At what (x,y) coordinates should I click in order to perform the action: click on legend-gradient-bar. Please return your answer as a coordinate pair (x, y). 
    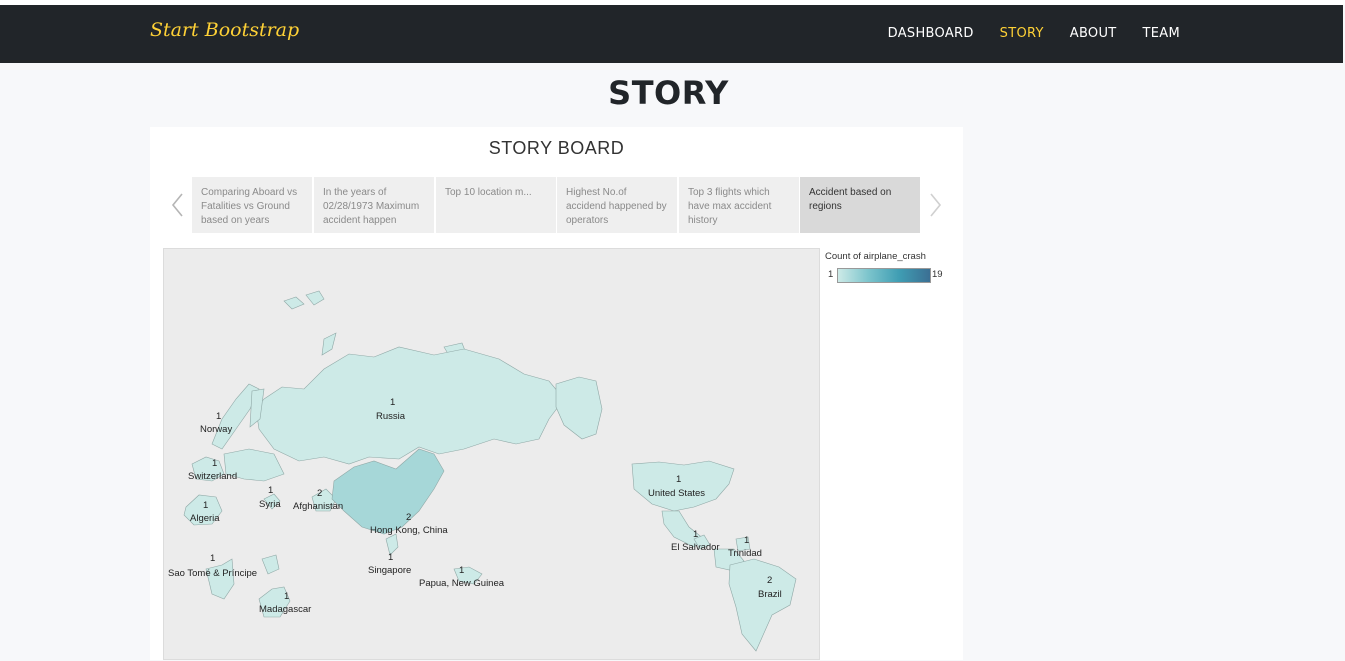
    Looking at the image, I should click on (884, 275).